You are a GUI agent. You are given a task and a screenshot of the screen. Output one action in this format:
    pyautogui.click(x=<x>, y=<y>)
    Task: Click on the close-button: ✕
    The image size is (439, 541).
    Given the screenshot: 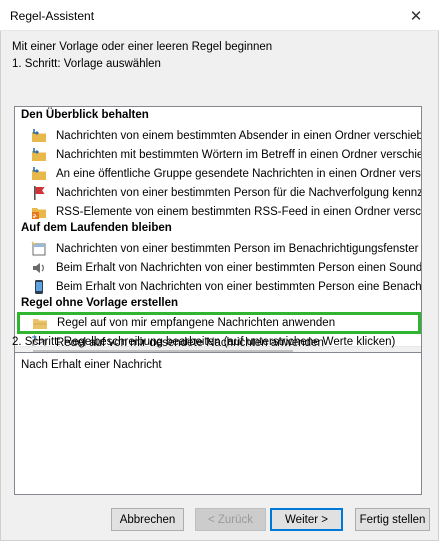 What is the action you would take?
    pyautogui.click(x=416, y=15)
    